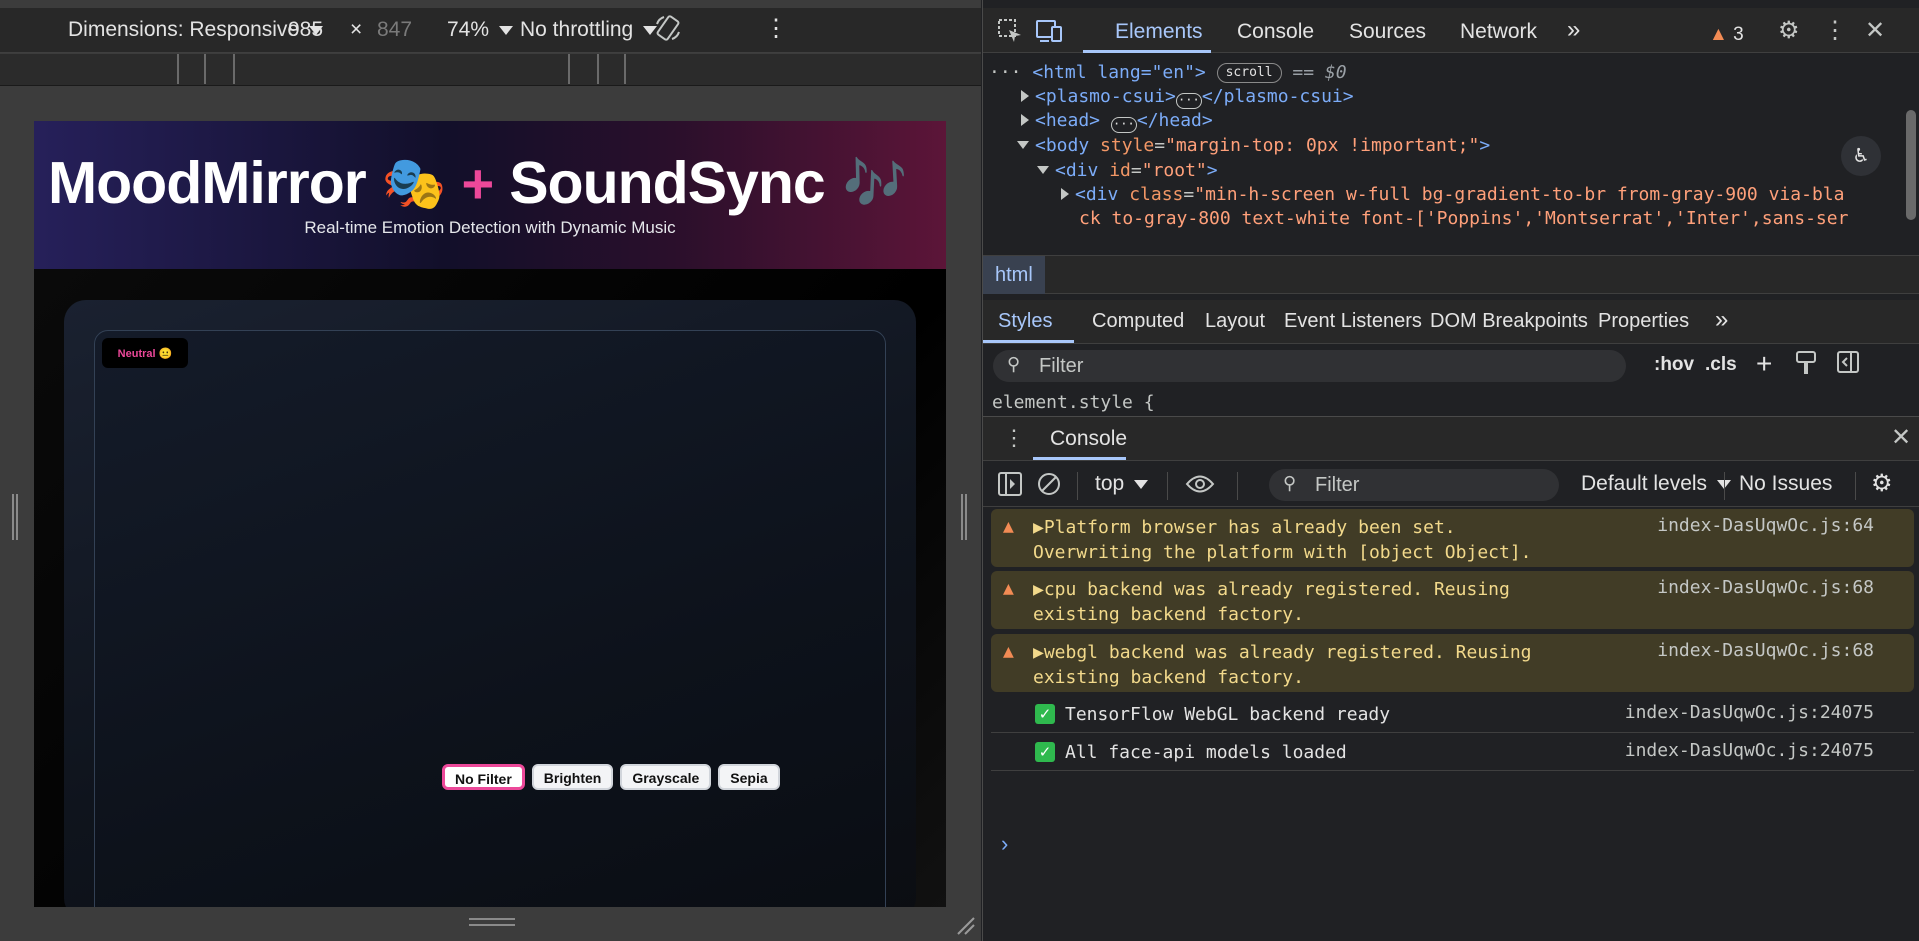 The width and height of the screenshot is (1919, 941). What do you see at coordinates (577, 29) in the screenshot?
I see `throttling-value: No throttling` at bounding box center [577, 29].